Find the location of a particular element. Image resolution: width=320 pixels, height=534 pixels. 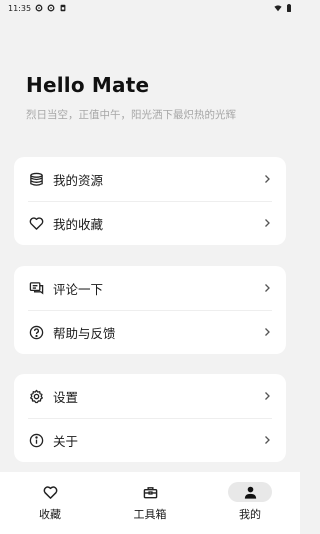

toolbox-icon is located at coordinates (150, 492).